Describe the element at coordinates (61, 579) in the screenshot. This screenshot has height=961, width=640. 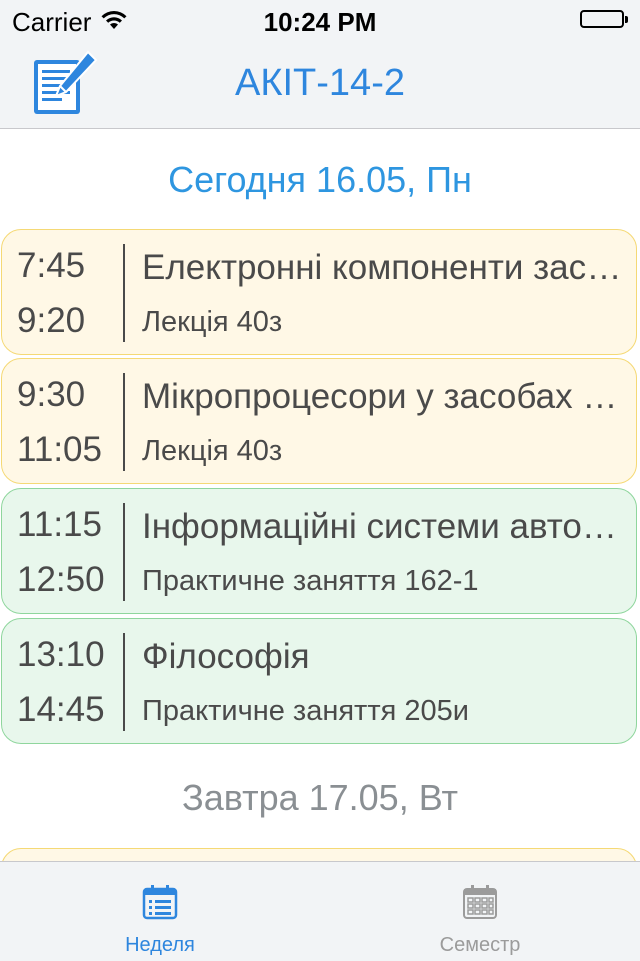
I see `lesson-end-time: 12:50` at that location.